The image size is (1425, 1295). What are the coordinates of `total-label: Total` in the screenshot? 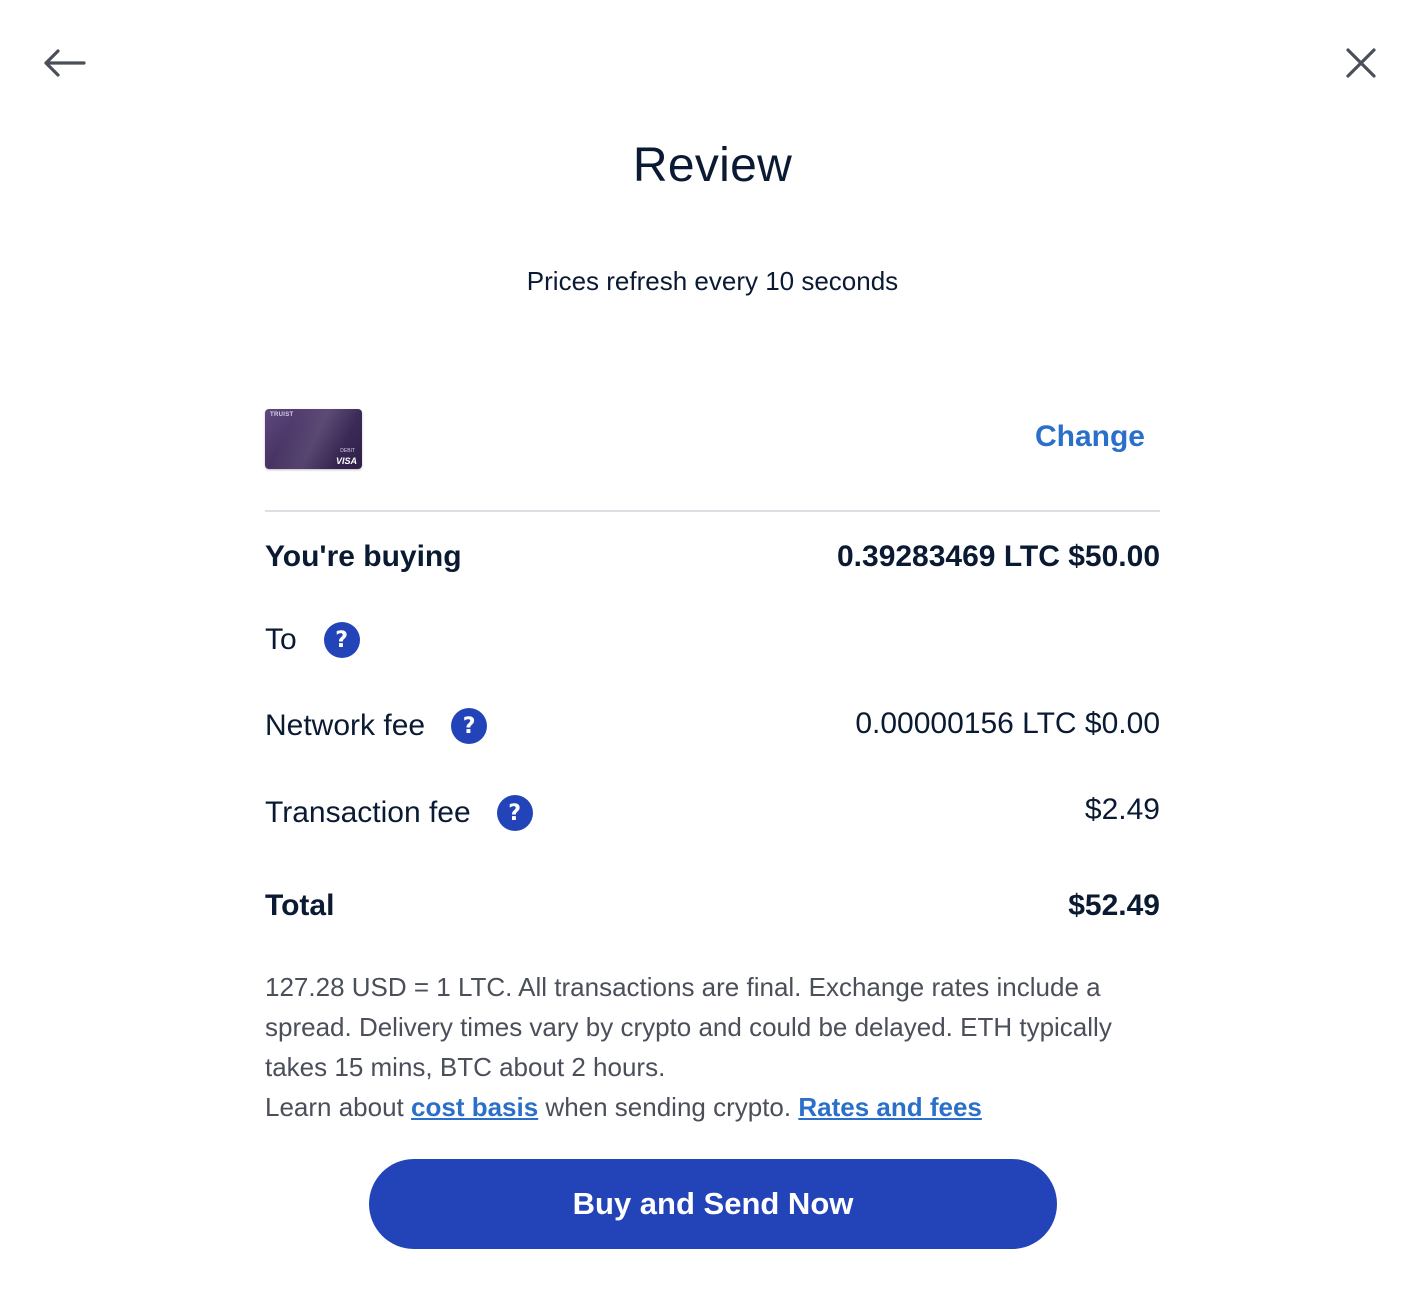 It's located at (299, 906).